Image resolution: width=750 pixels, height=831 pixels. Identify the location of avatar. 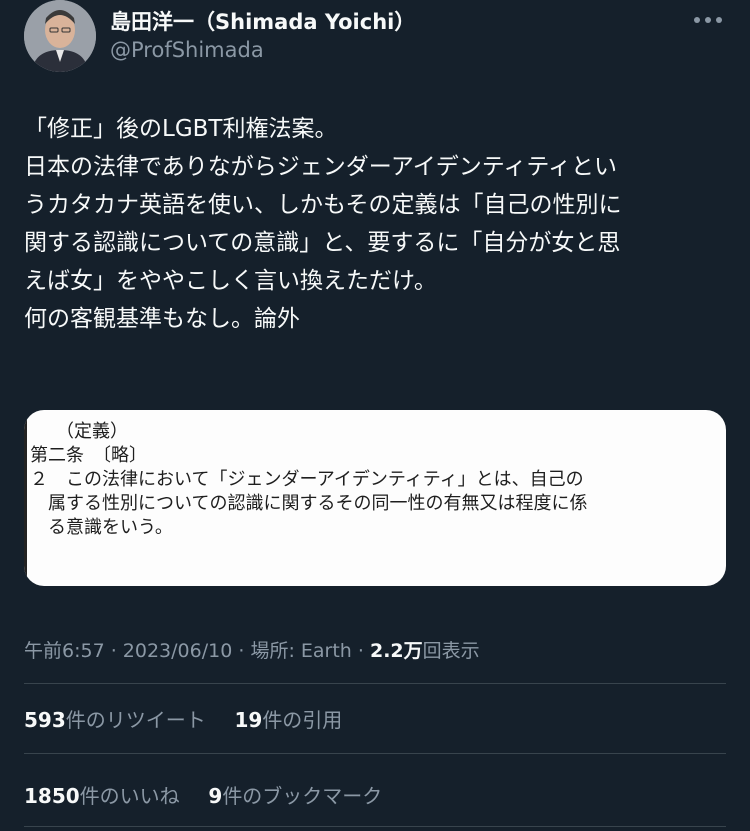
(60, 36).